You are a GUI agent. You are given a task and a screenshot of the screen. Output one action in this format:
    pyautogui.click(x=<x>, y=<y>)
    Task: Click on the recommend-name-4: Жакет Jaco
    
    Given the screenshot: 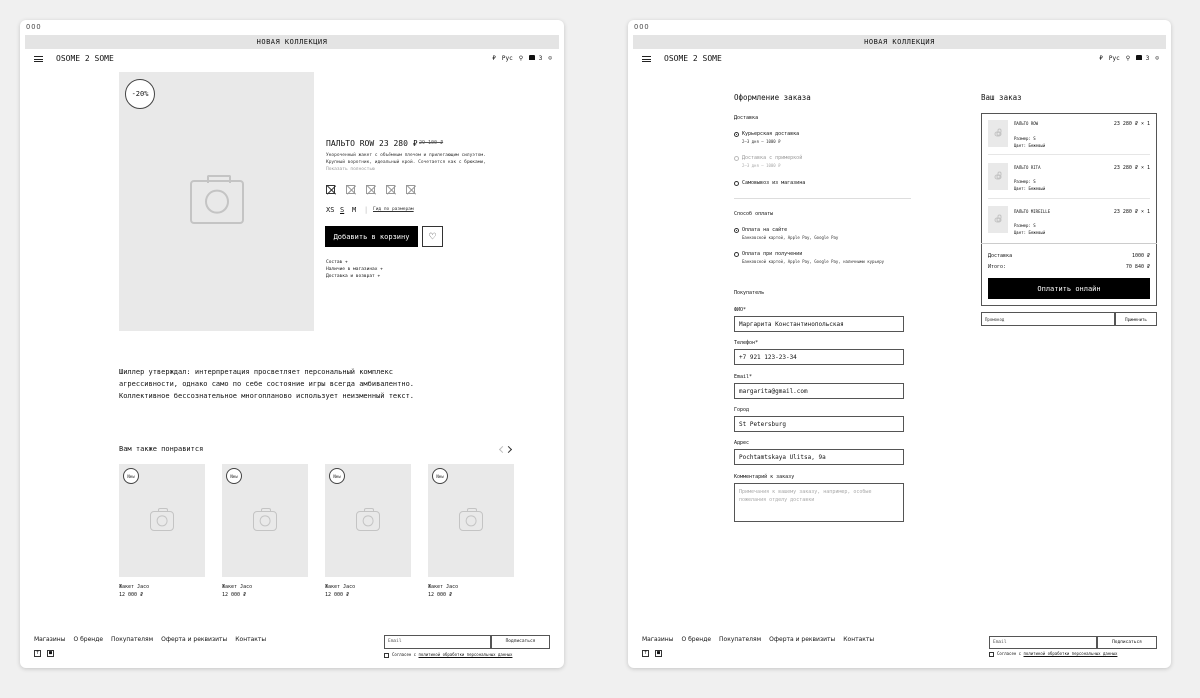 What is the action you would take?
    pyautogui.click(x=443, y=587)
    